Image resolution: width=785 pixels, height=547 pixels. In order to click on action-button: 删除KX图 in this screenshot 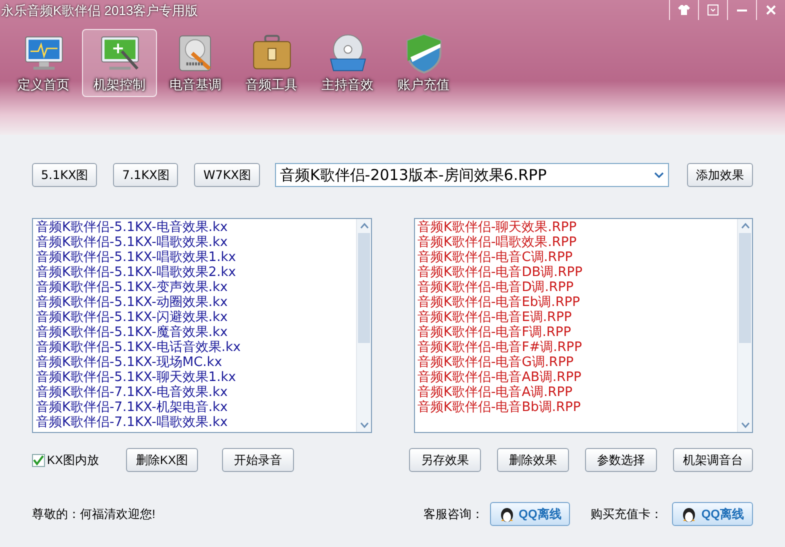, I will do `click(162, 460)`.